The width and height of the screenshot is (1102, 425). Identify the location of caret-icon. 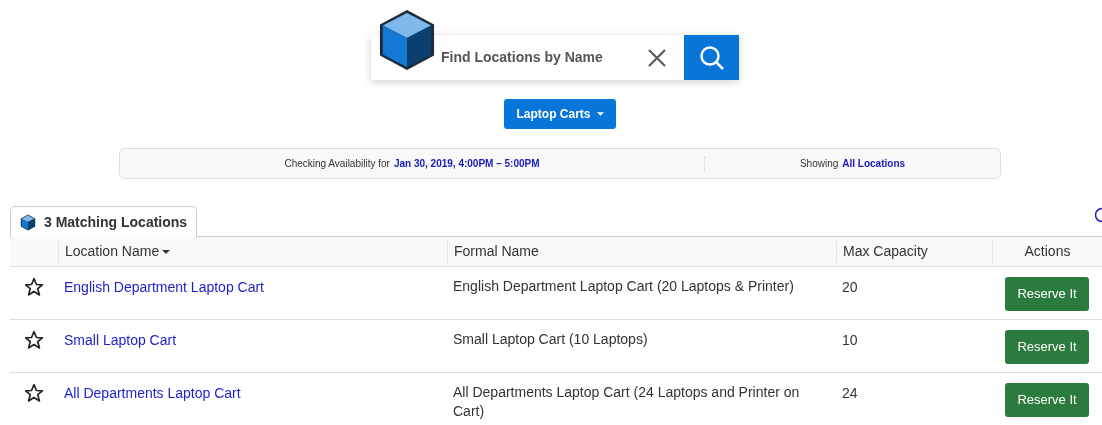
(600, 114).